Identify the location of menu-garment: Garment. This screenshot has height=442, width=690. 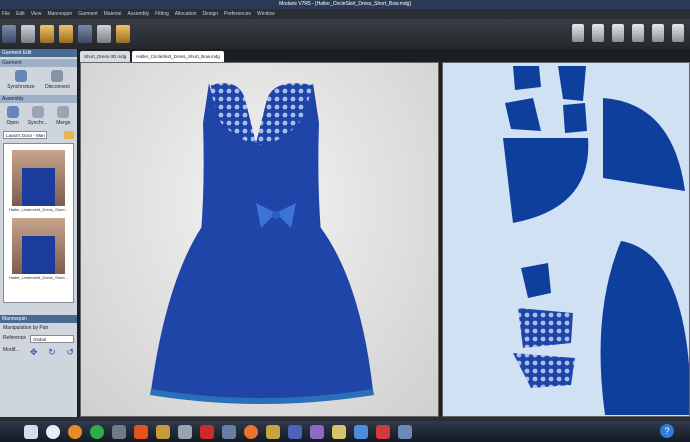
(87, 14).